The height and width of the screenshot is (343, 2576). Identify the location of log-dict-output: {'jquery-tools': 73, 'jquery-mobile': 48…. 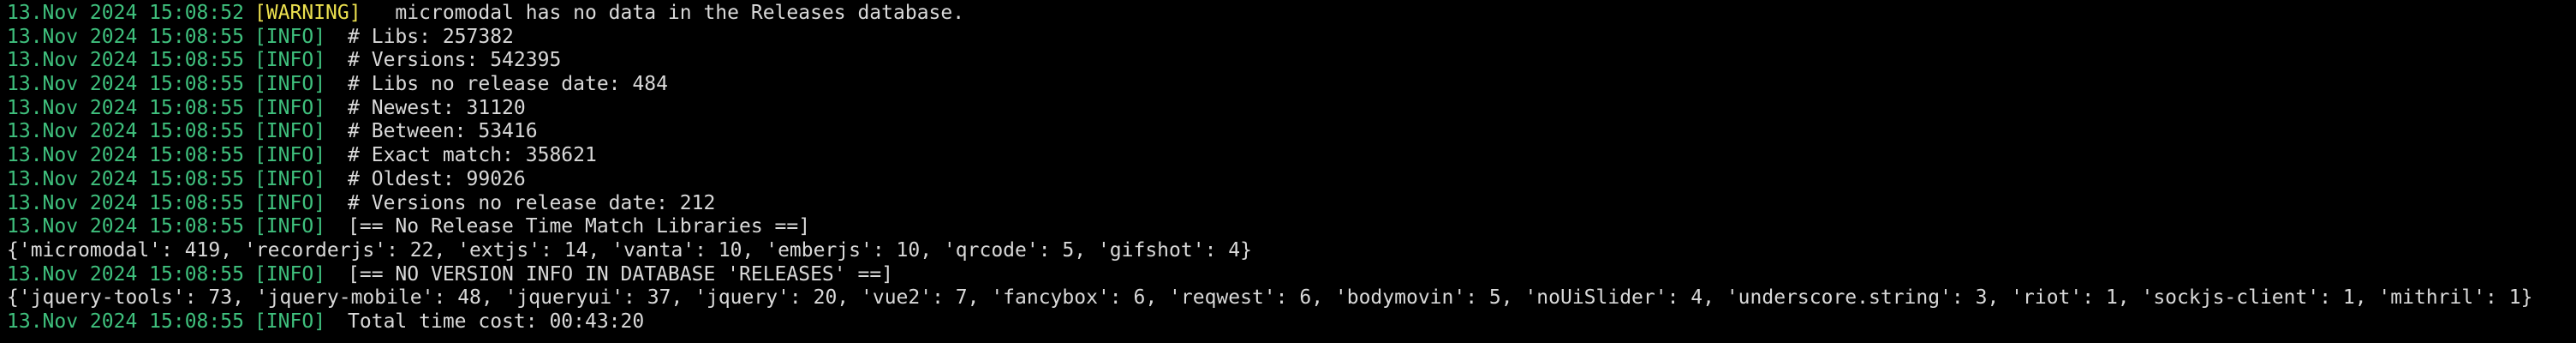
(1288, 298).